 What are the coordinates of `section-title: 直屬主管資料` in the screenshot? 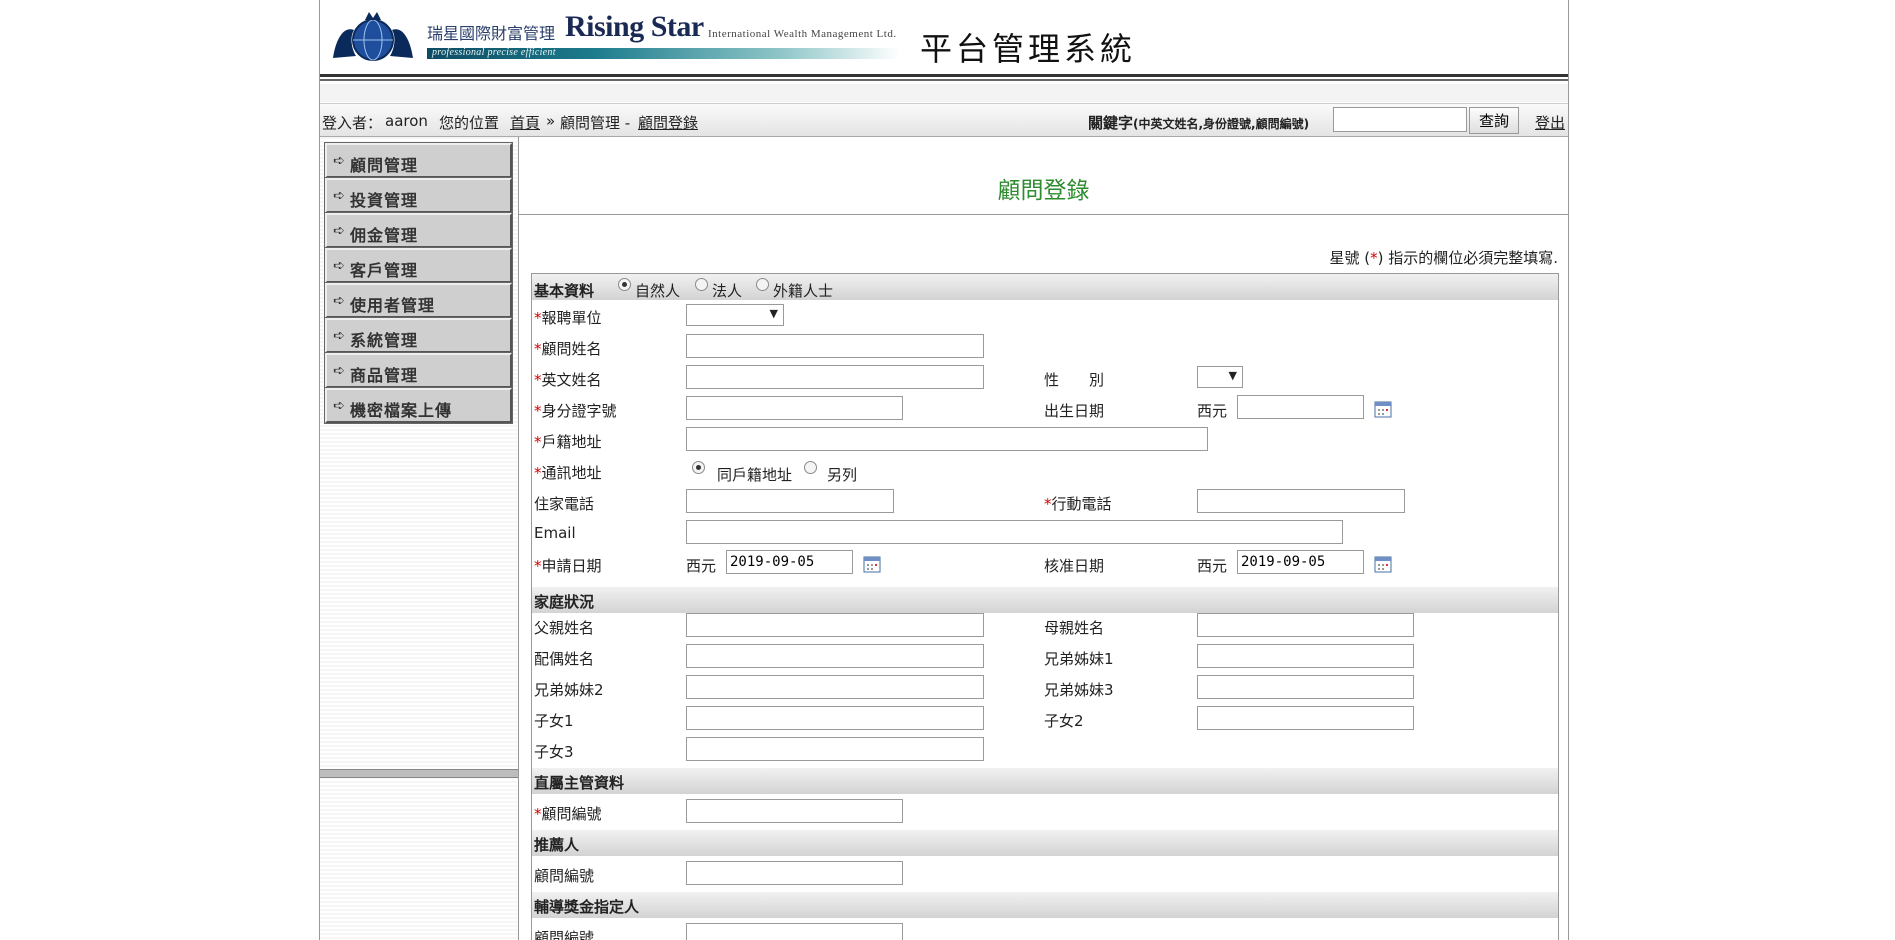 It's located at (579, 783).